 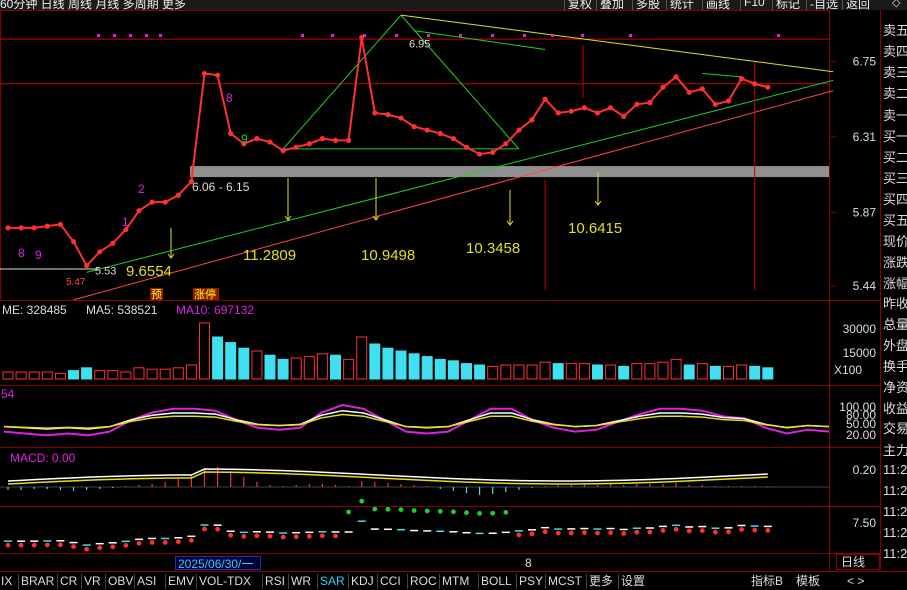 I want to click on indicator-tab-kdj: KDJ, so click(x=362, y=581).